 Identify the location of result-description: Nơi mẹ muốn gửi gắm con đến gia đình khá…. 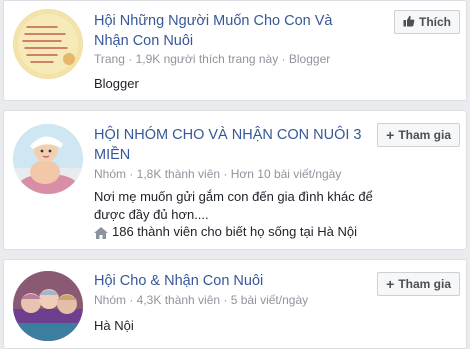
(233, 205).